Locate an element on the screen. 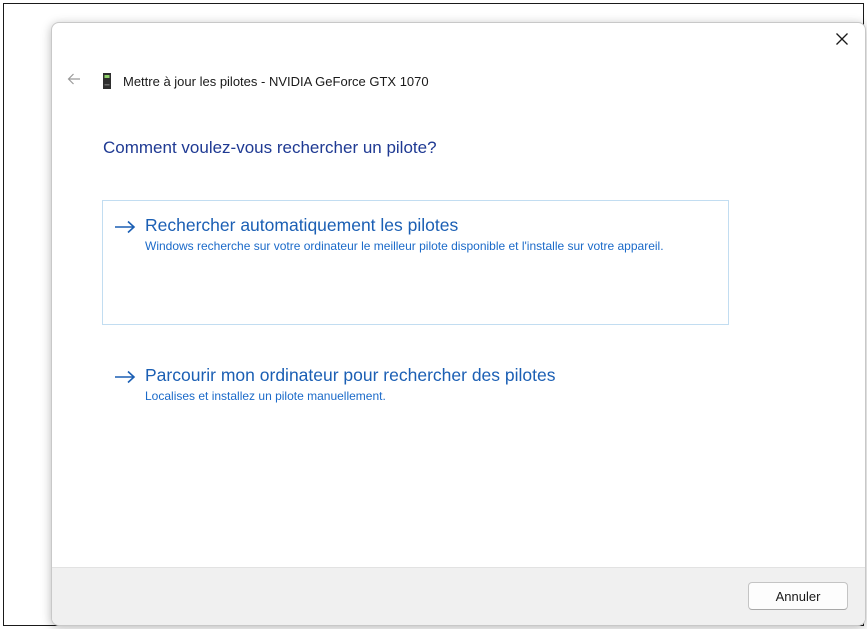 The height and width of the screenshot is (629, 867). back-arrow-icon is located at coordinates (74, 81).